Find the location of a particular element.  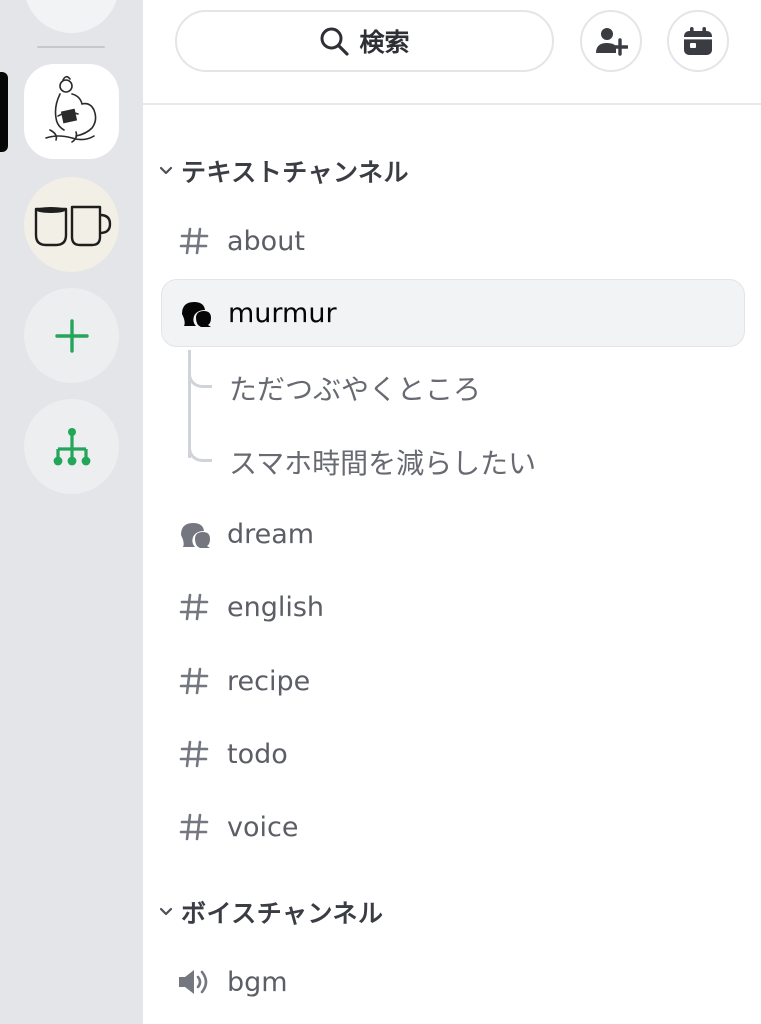

add-server-button is located at coordinates (71, 335).